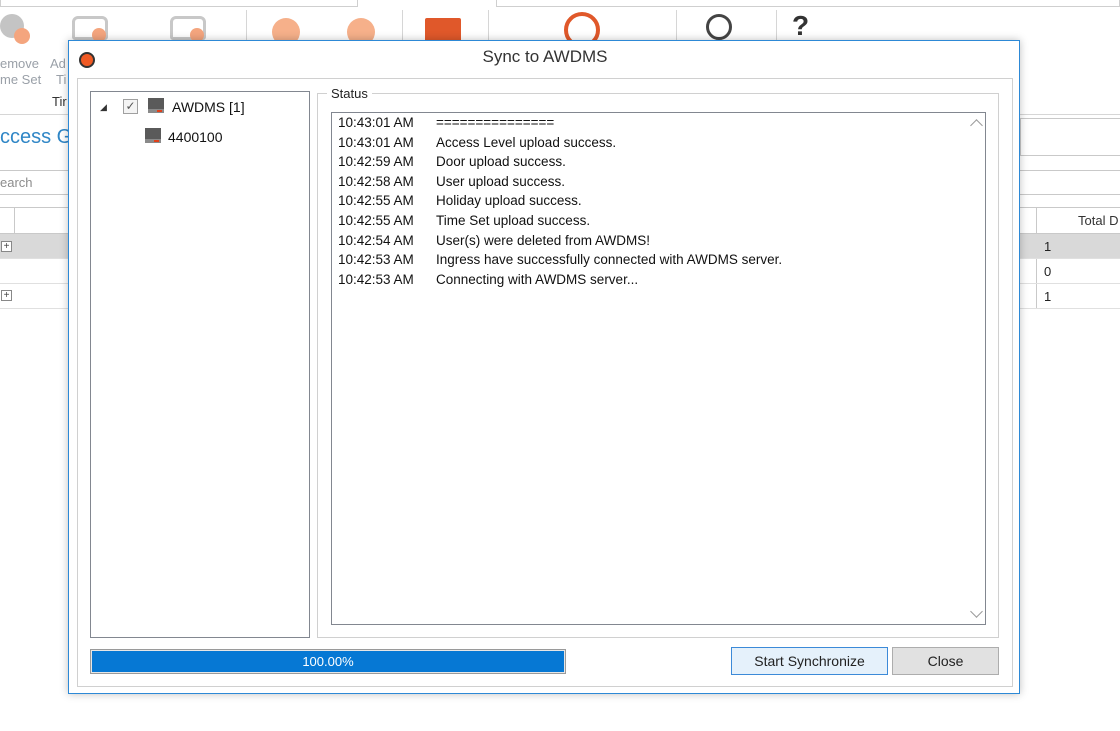 Image resolution: width=1120 pixels, height=731 pixels. Describe the element at coordinates (59, 101) in the screenshot. I see `toolbar-group-label: Tir` at that location.